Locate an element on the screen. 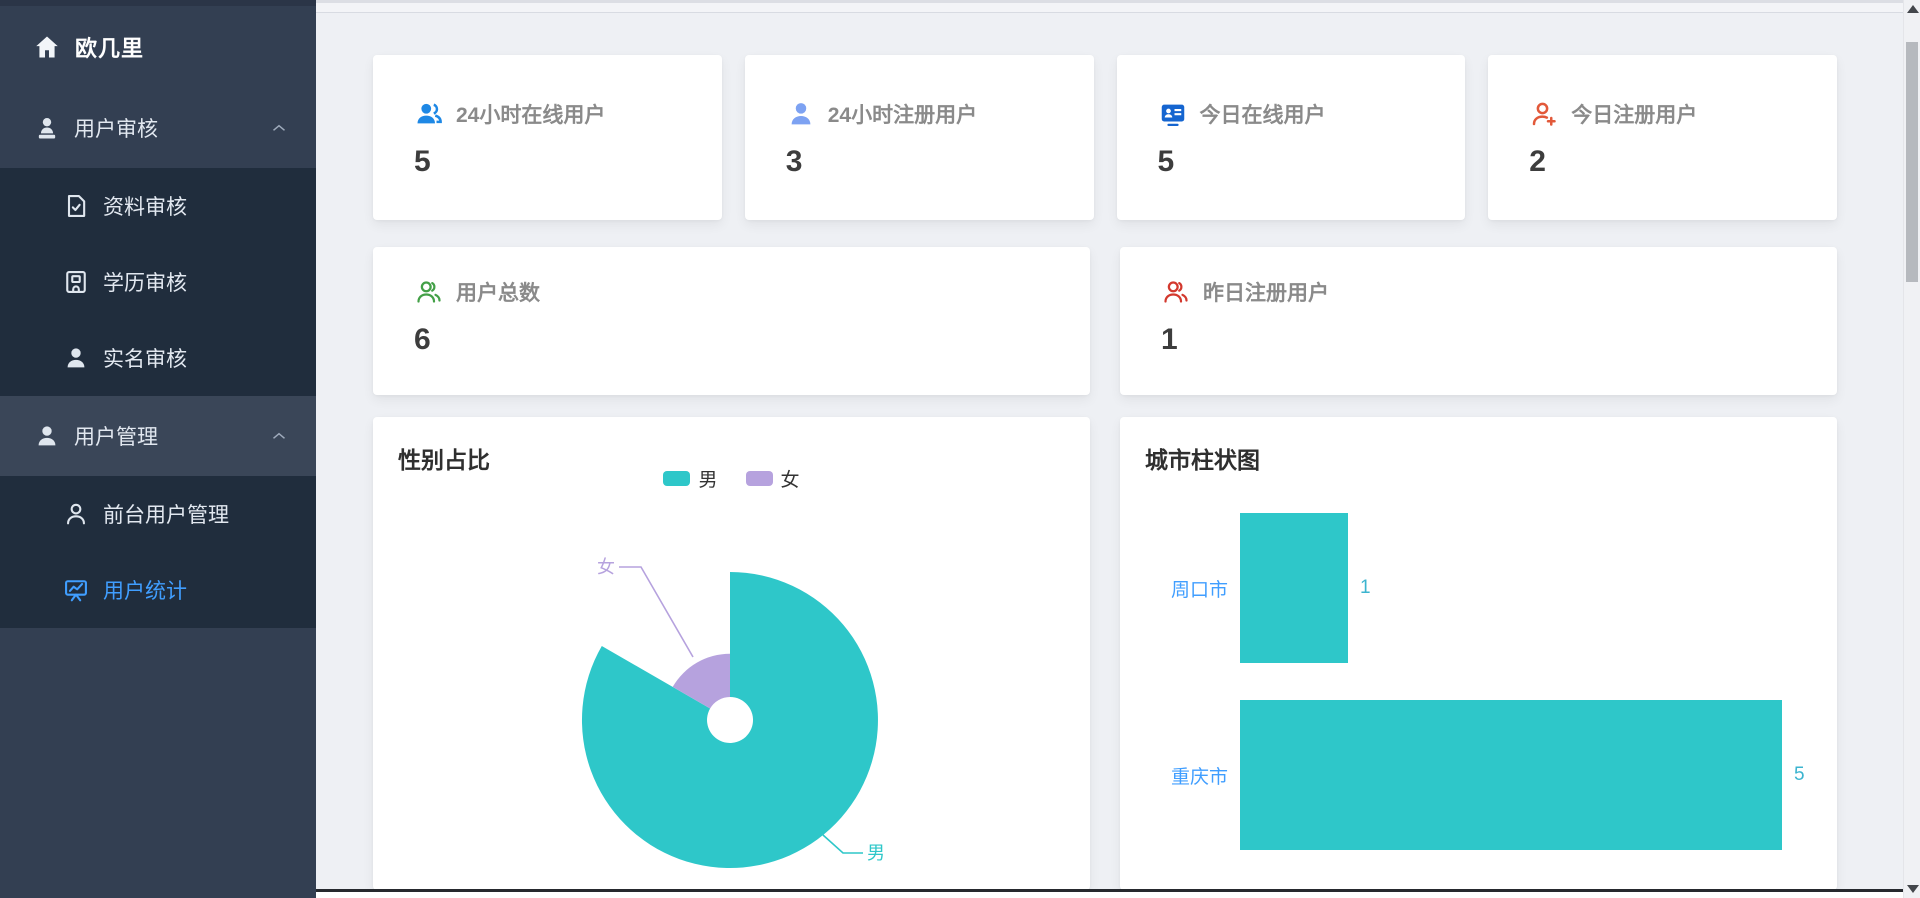 The width and height of the screenshot is (1920, 898). sidebar-item-label: 用户审核 is located at coordinates (116, 129).